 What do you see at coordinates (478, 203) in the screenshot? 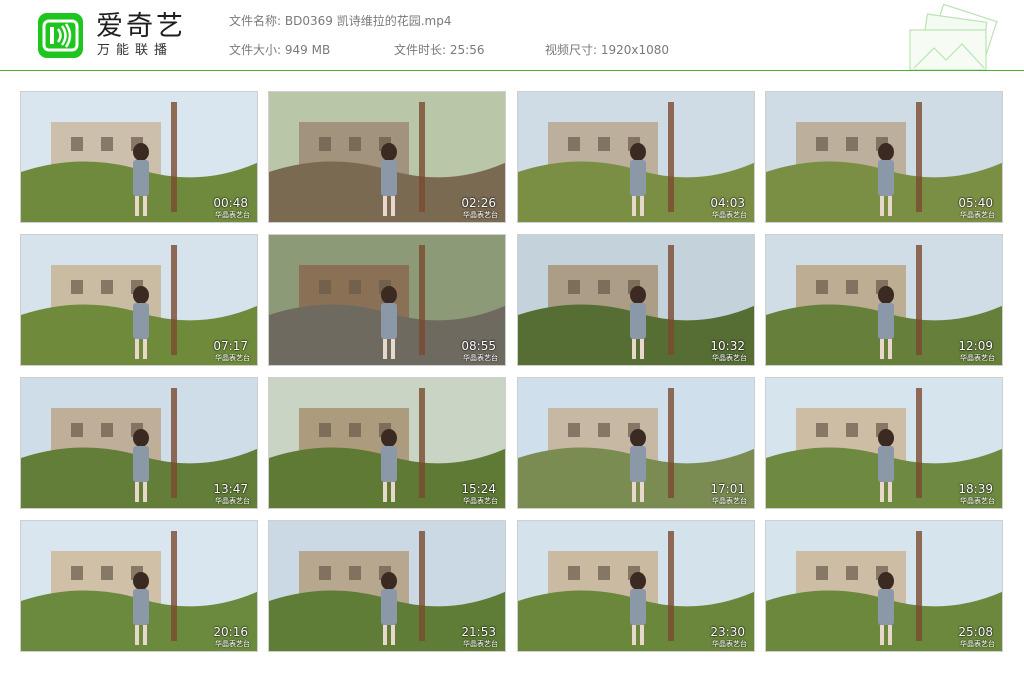
I see `thumbnail-timestamp: 02:26` at bounding box center [478, 203].